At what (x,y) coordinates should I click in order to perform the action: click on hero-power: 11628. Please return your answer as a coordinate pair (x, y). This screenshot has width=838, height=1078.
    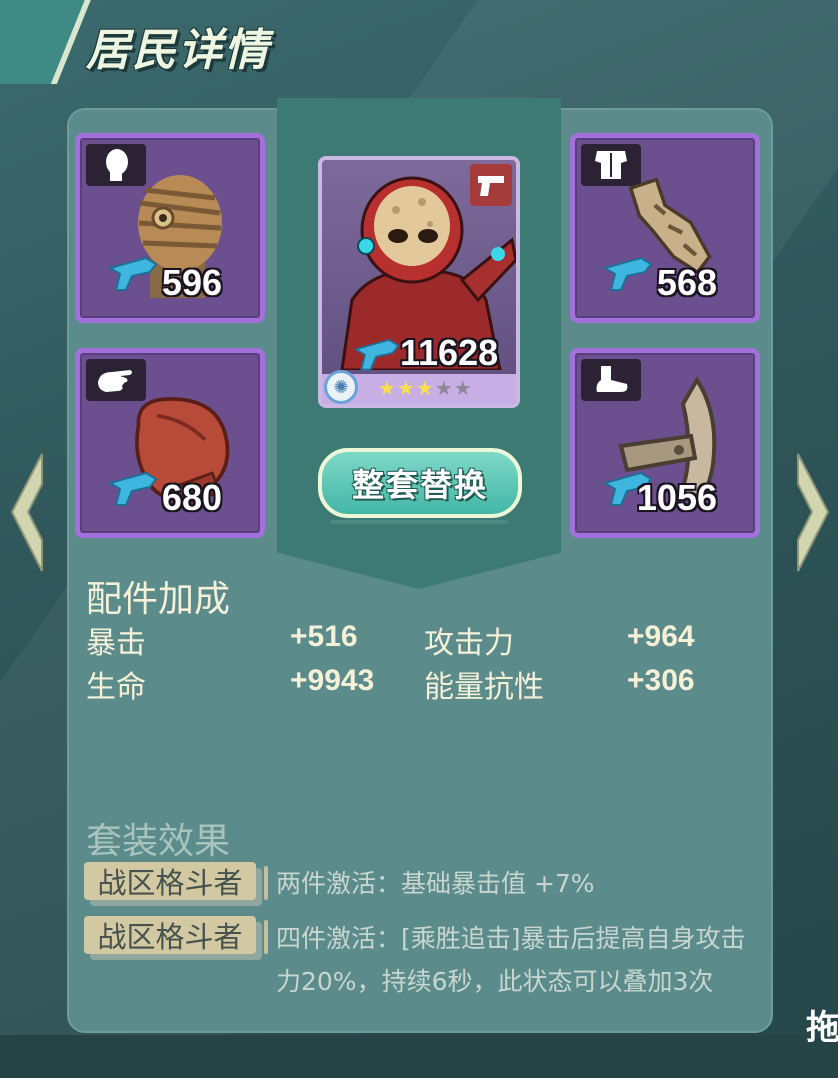
    Looking at the image, I should click on (449, 352).